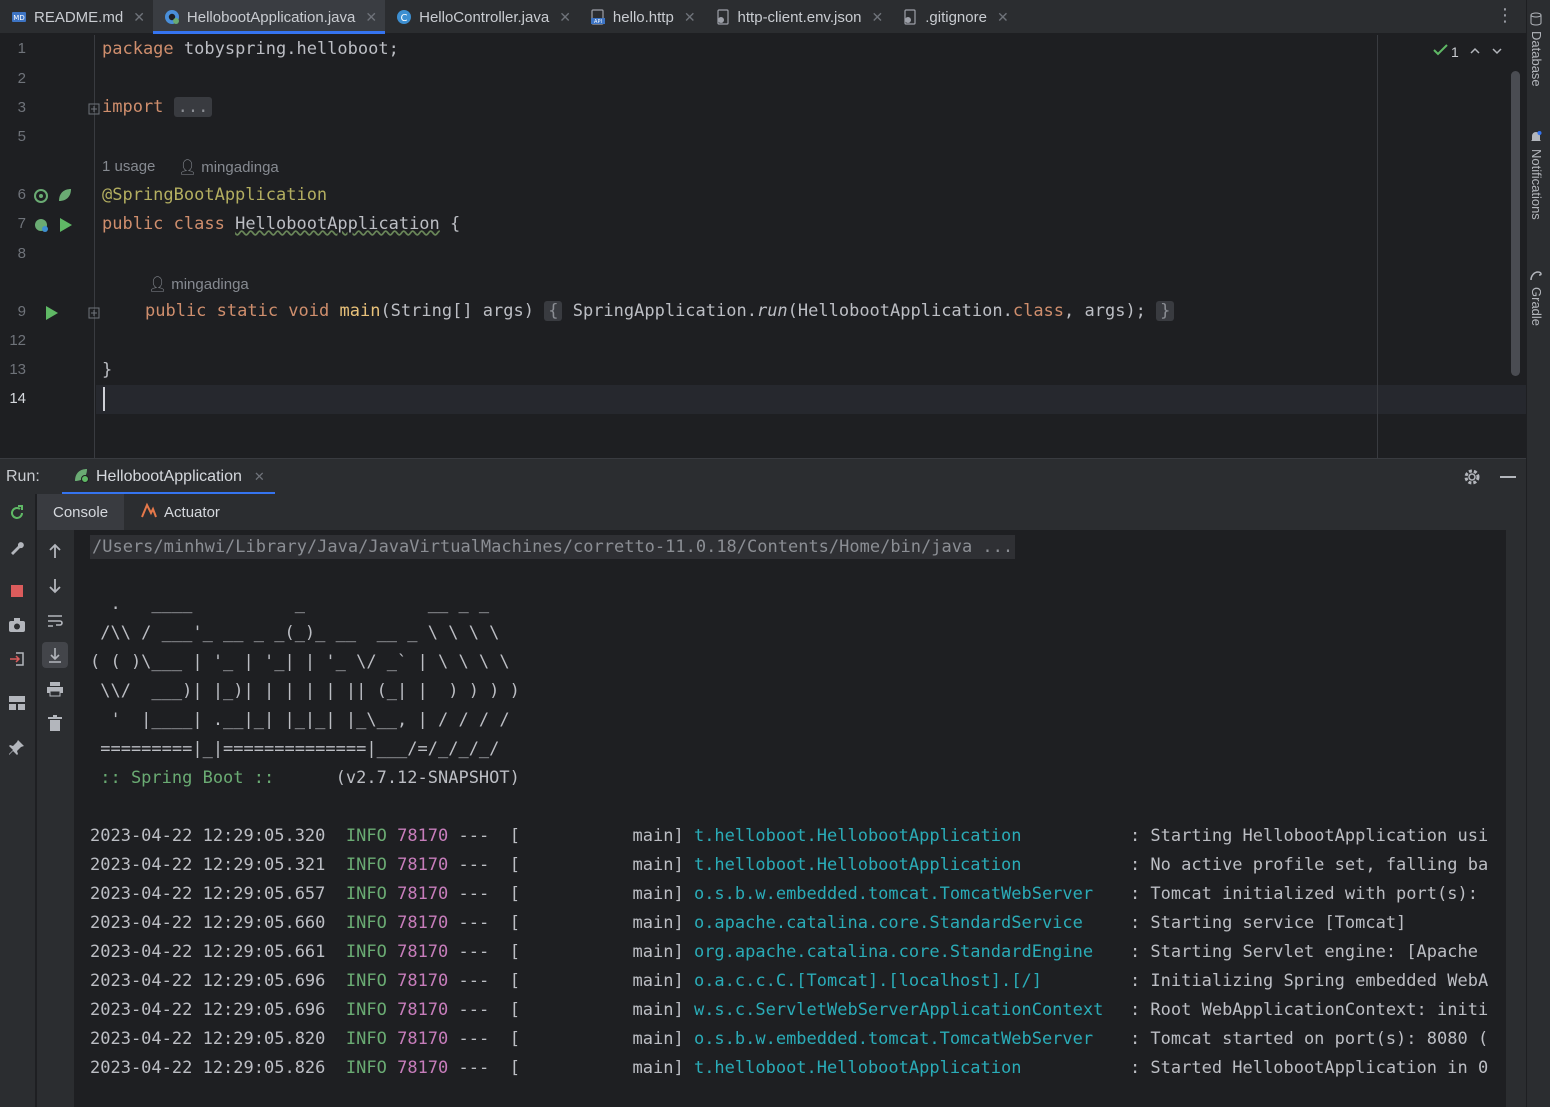  Describe the element at coordinates (187, 778) in the screenshot. I see `boot-label: :: Spring Boot ::` at that location.